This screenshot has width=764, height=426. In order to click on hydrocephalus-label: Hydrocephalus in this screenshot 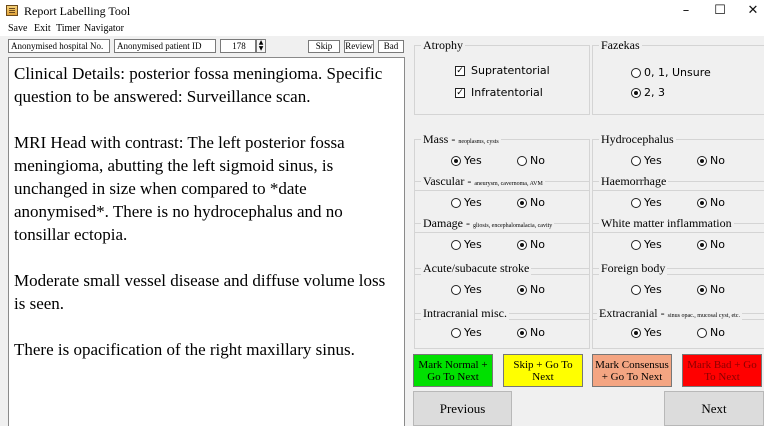, I will do `click(637, 139)`.